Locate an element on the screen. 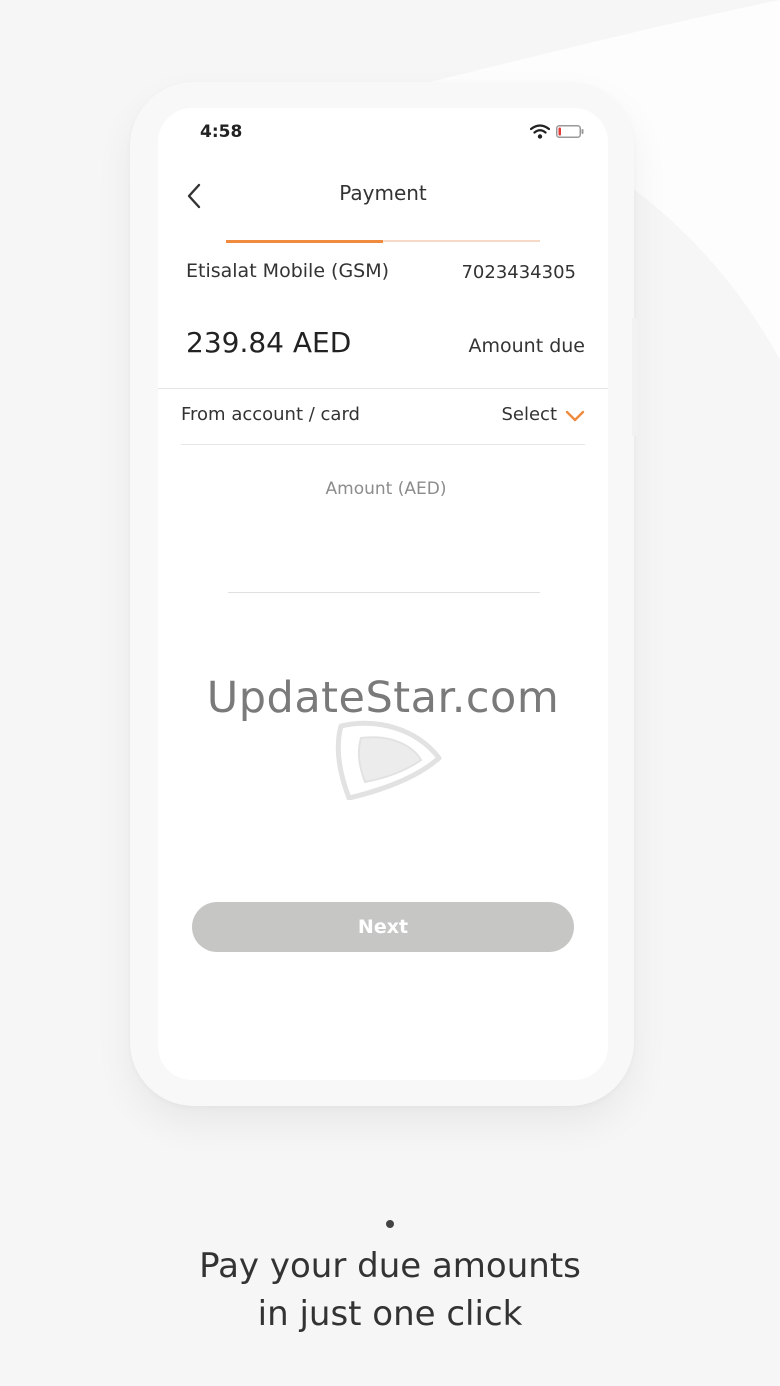 The image size is (780, 1386). page-title: Payment is located at coordinates (383, 193).